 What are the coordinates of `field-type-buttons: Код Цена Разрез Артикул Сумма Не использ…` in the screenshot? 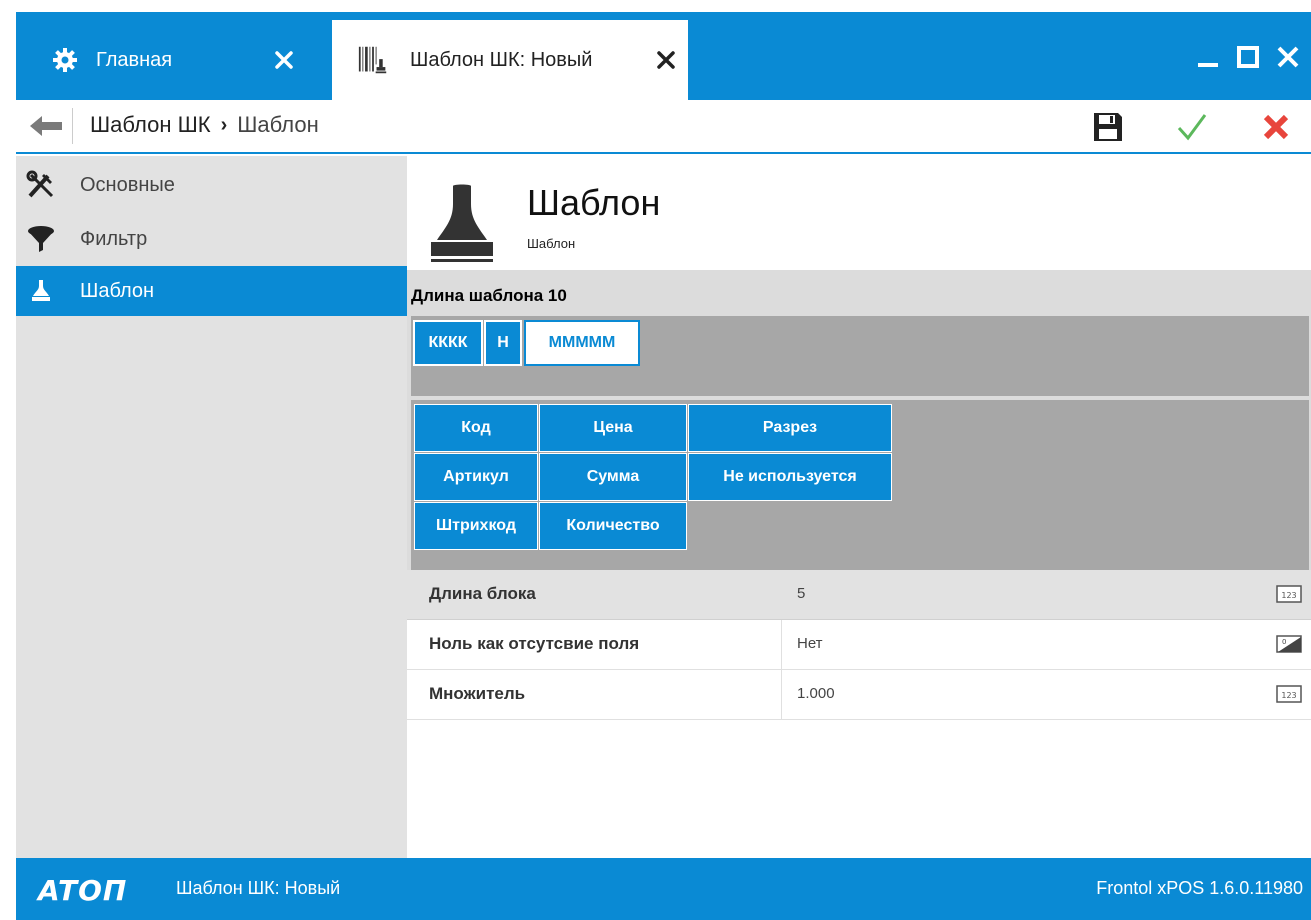 It's located at (860, 485).